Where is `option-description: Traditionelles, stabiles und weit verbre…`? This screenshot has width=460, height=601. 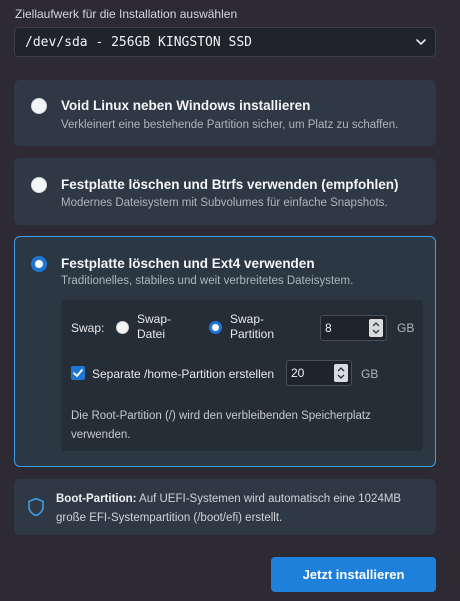 option-description: Traditionelles, stabiles und weit verbre… is located at coordinates (207, 281).